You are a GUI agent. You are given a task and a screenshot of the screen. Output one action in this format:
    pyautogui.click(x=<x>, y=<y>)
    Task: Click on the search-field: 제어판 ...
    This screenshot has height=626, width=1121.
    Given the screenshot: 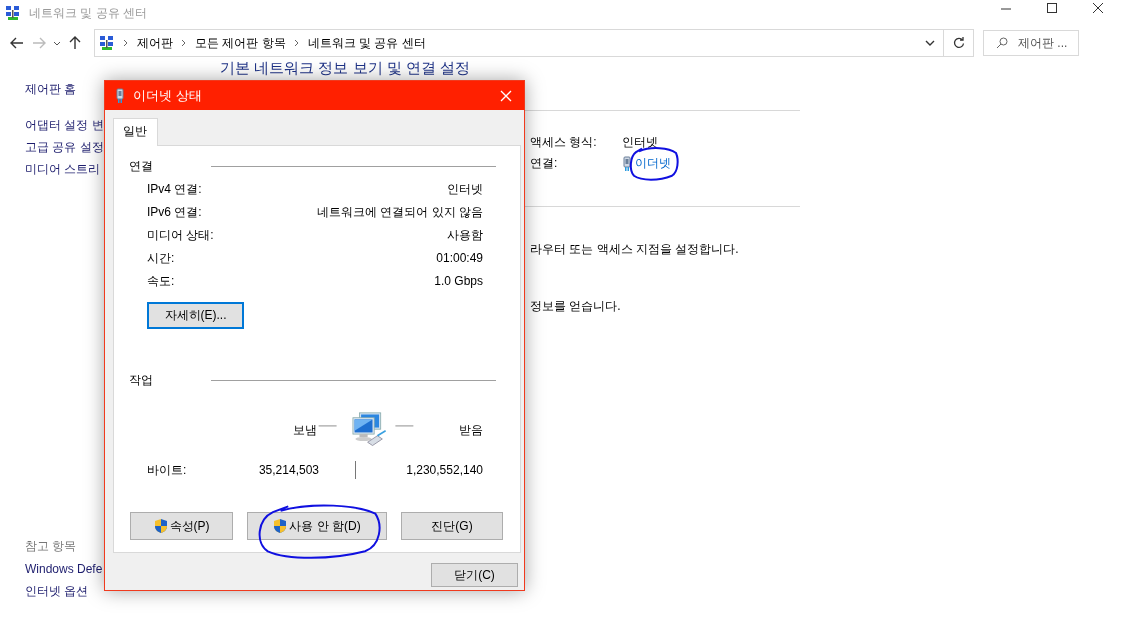 What is the action you would take?
    pyautogui.click(x=1031, y=43)
    